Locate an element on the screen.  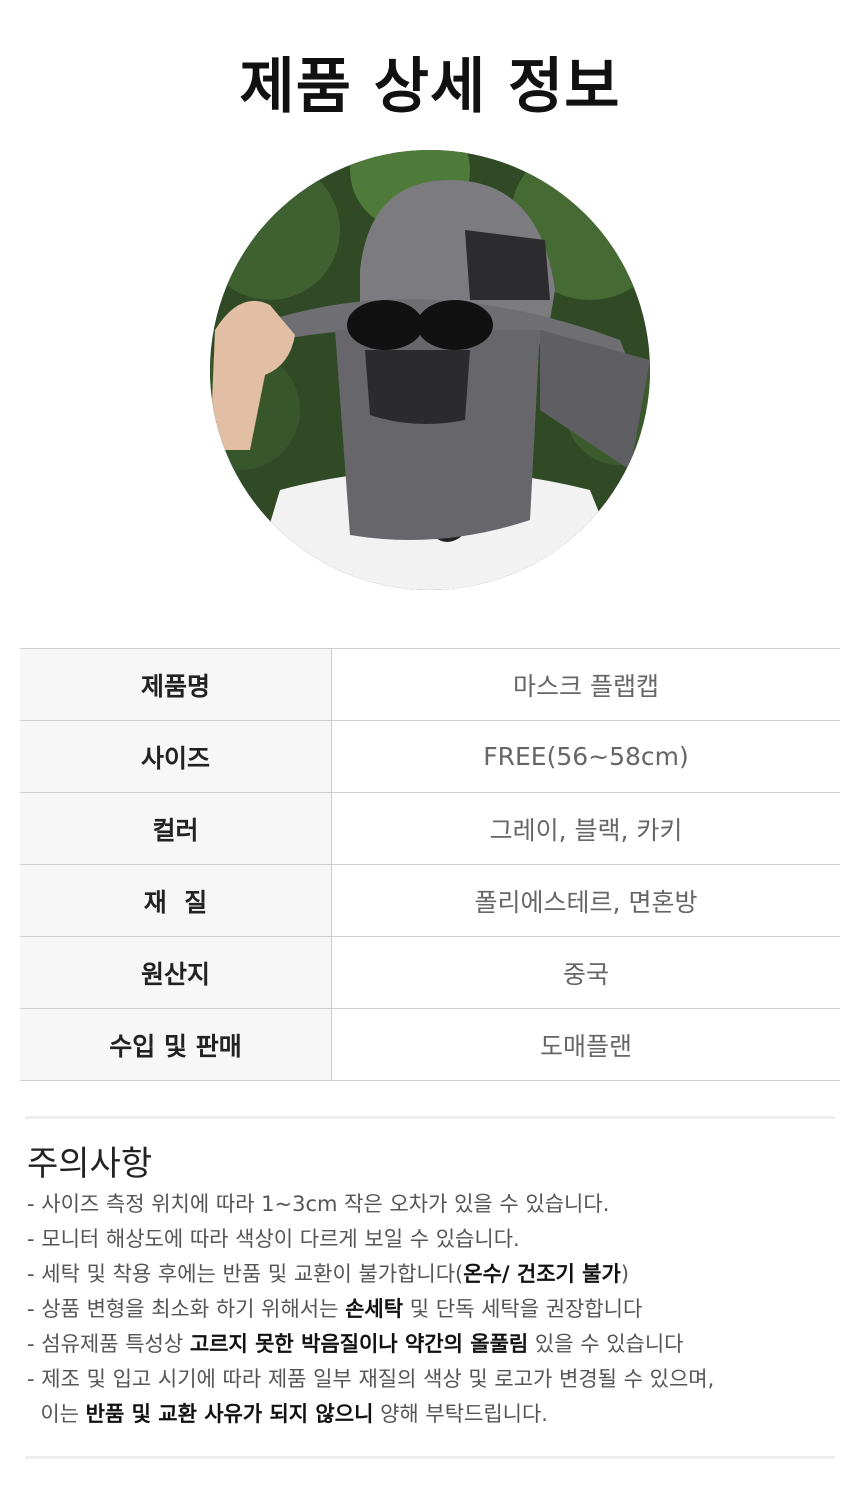
spec-row: 원산지 중국 is located at coordinates (430, 972).